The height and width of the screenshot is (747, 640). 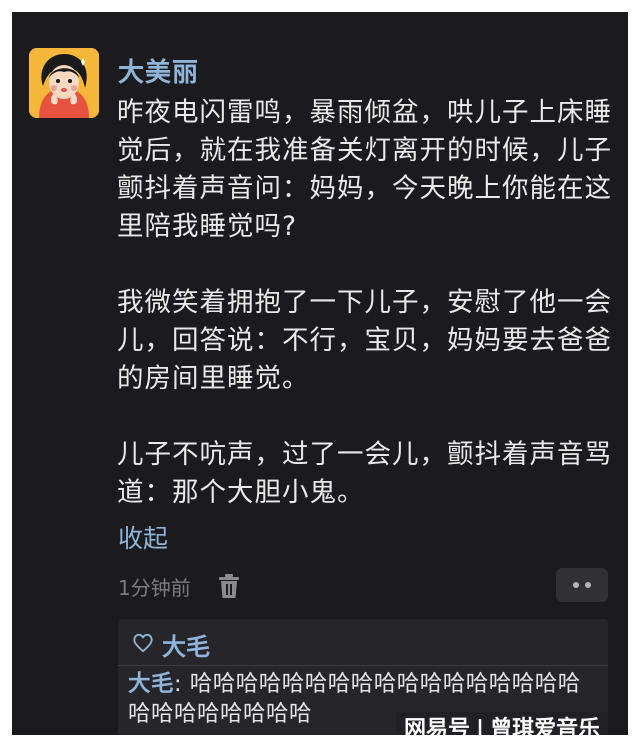 I want to click on post-username: 大美丽, so click(x=158, y=70).